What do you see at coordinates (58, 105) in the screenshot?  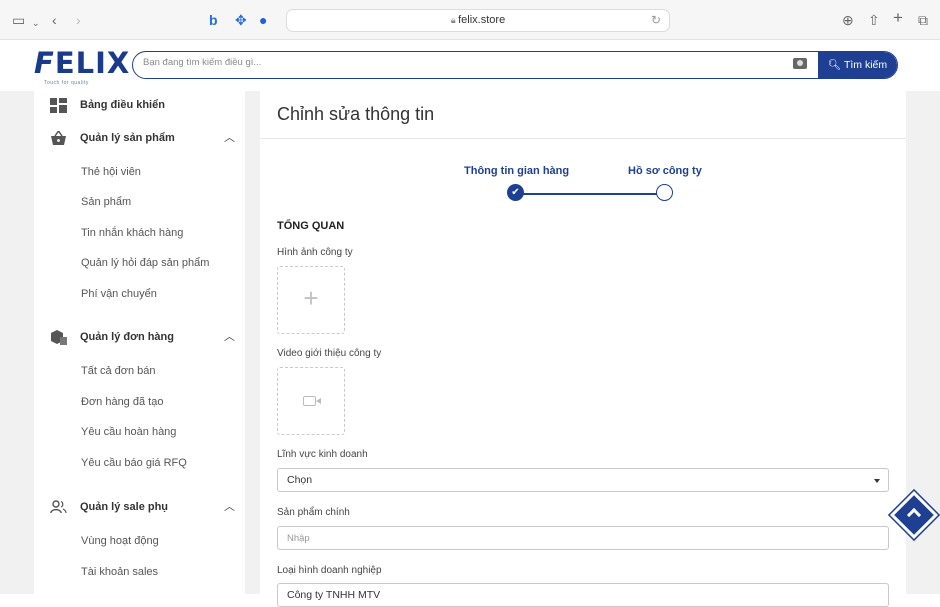 I see `dashboard-icon` at bounding box center [58, 105].